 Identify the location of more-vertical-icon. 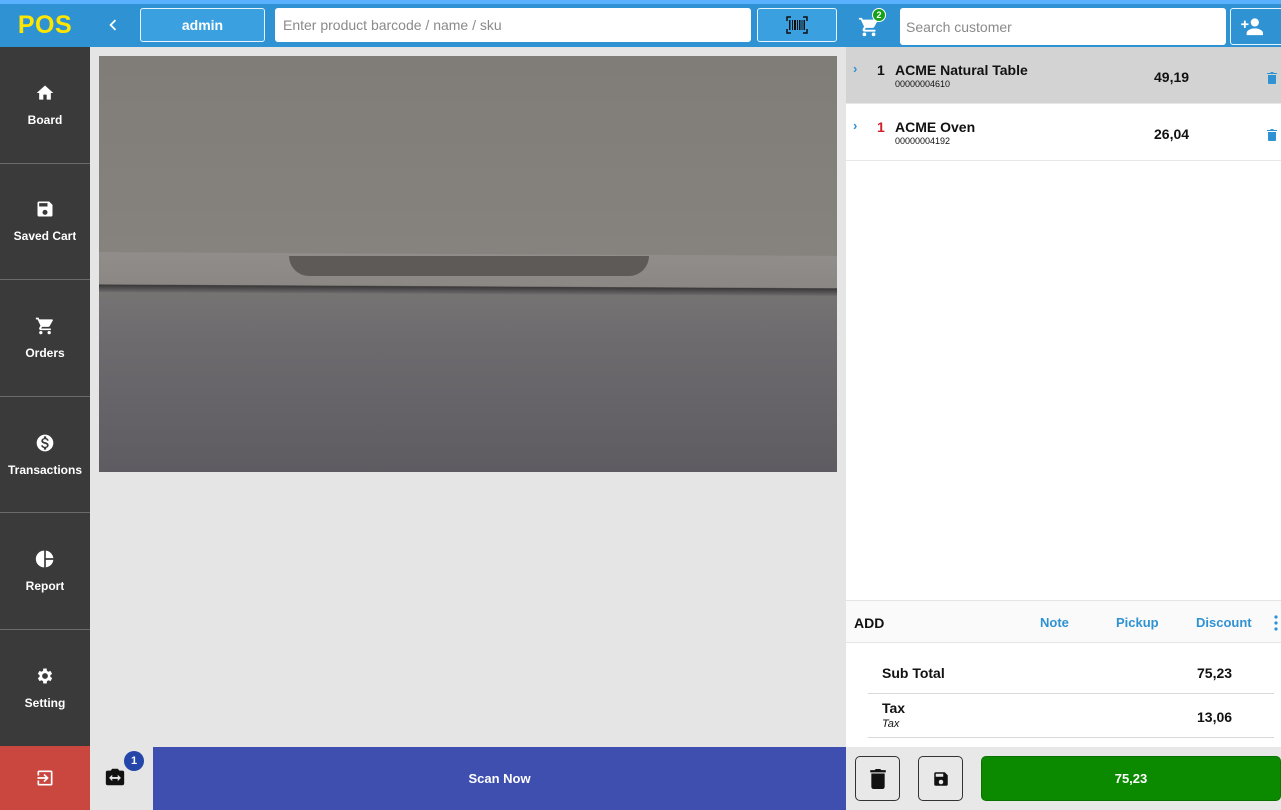
(1276, 623).